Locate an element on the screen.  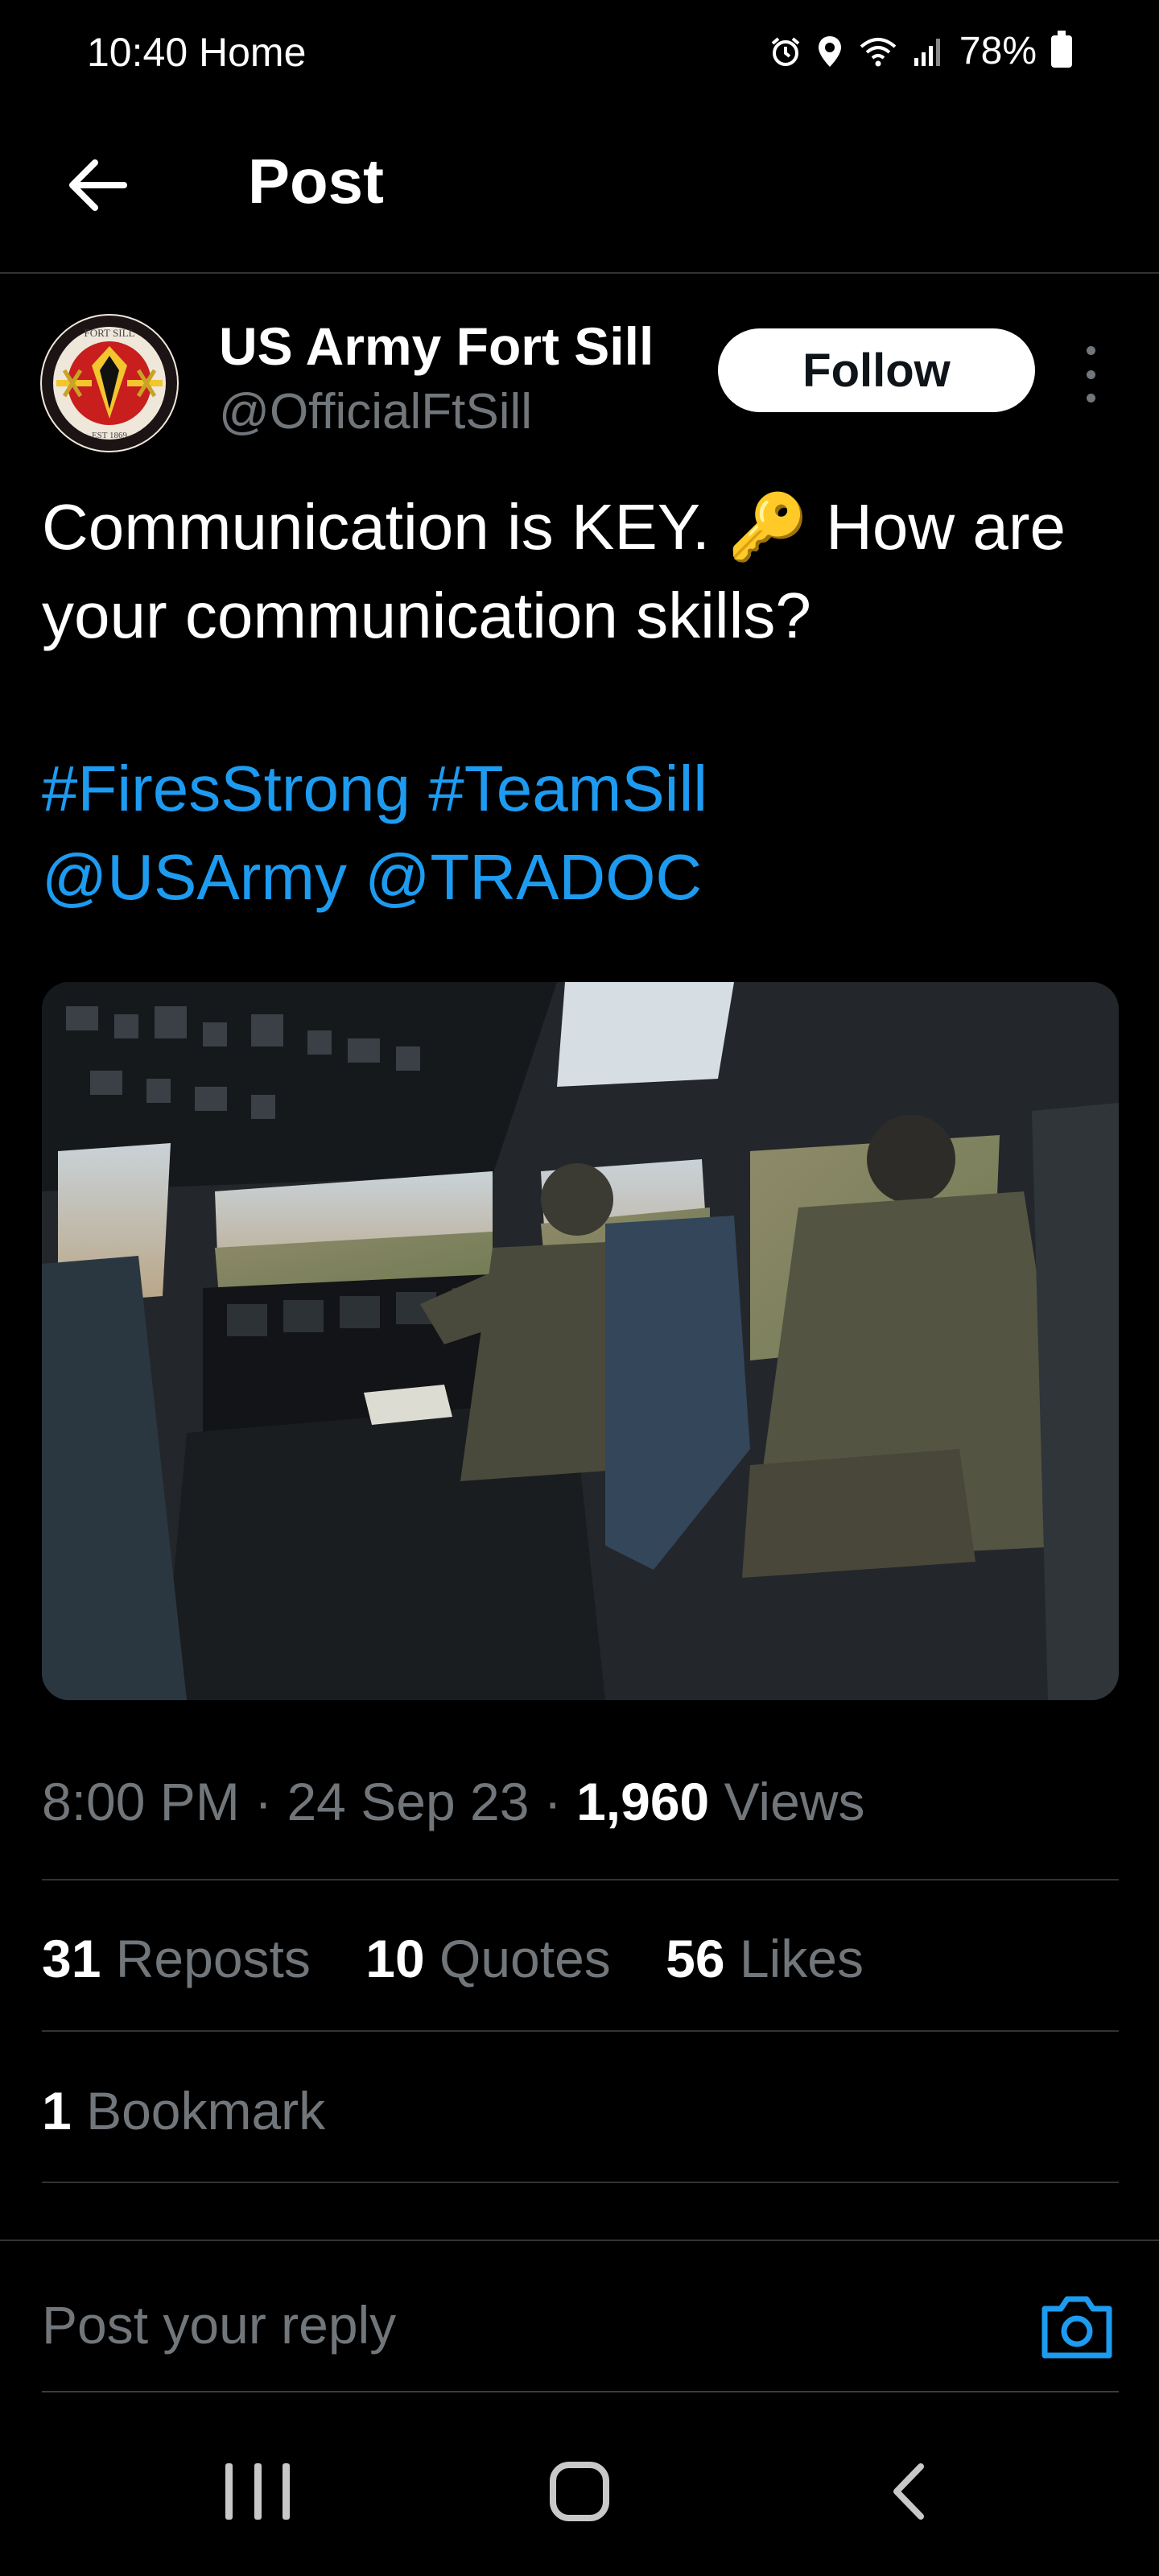
bookmarks-stat: 1 Bookmark is located at coordinates (183, 2110).